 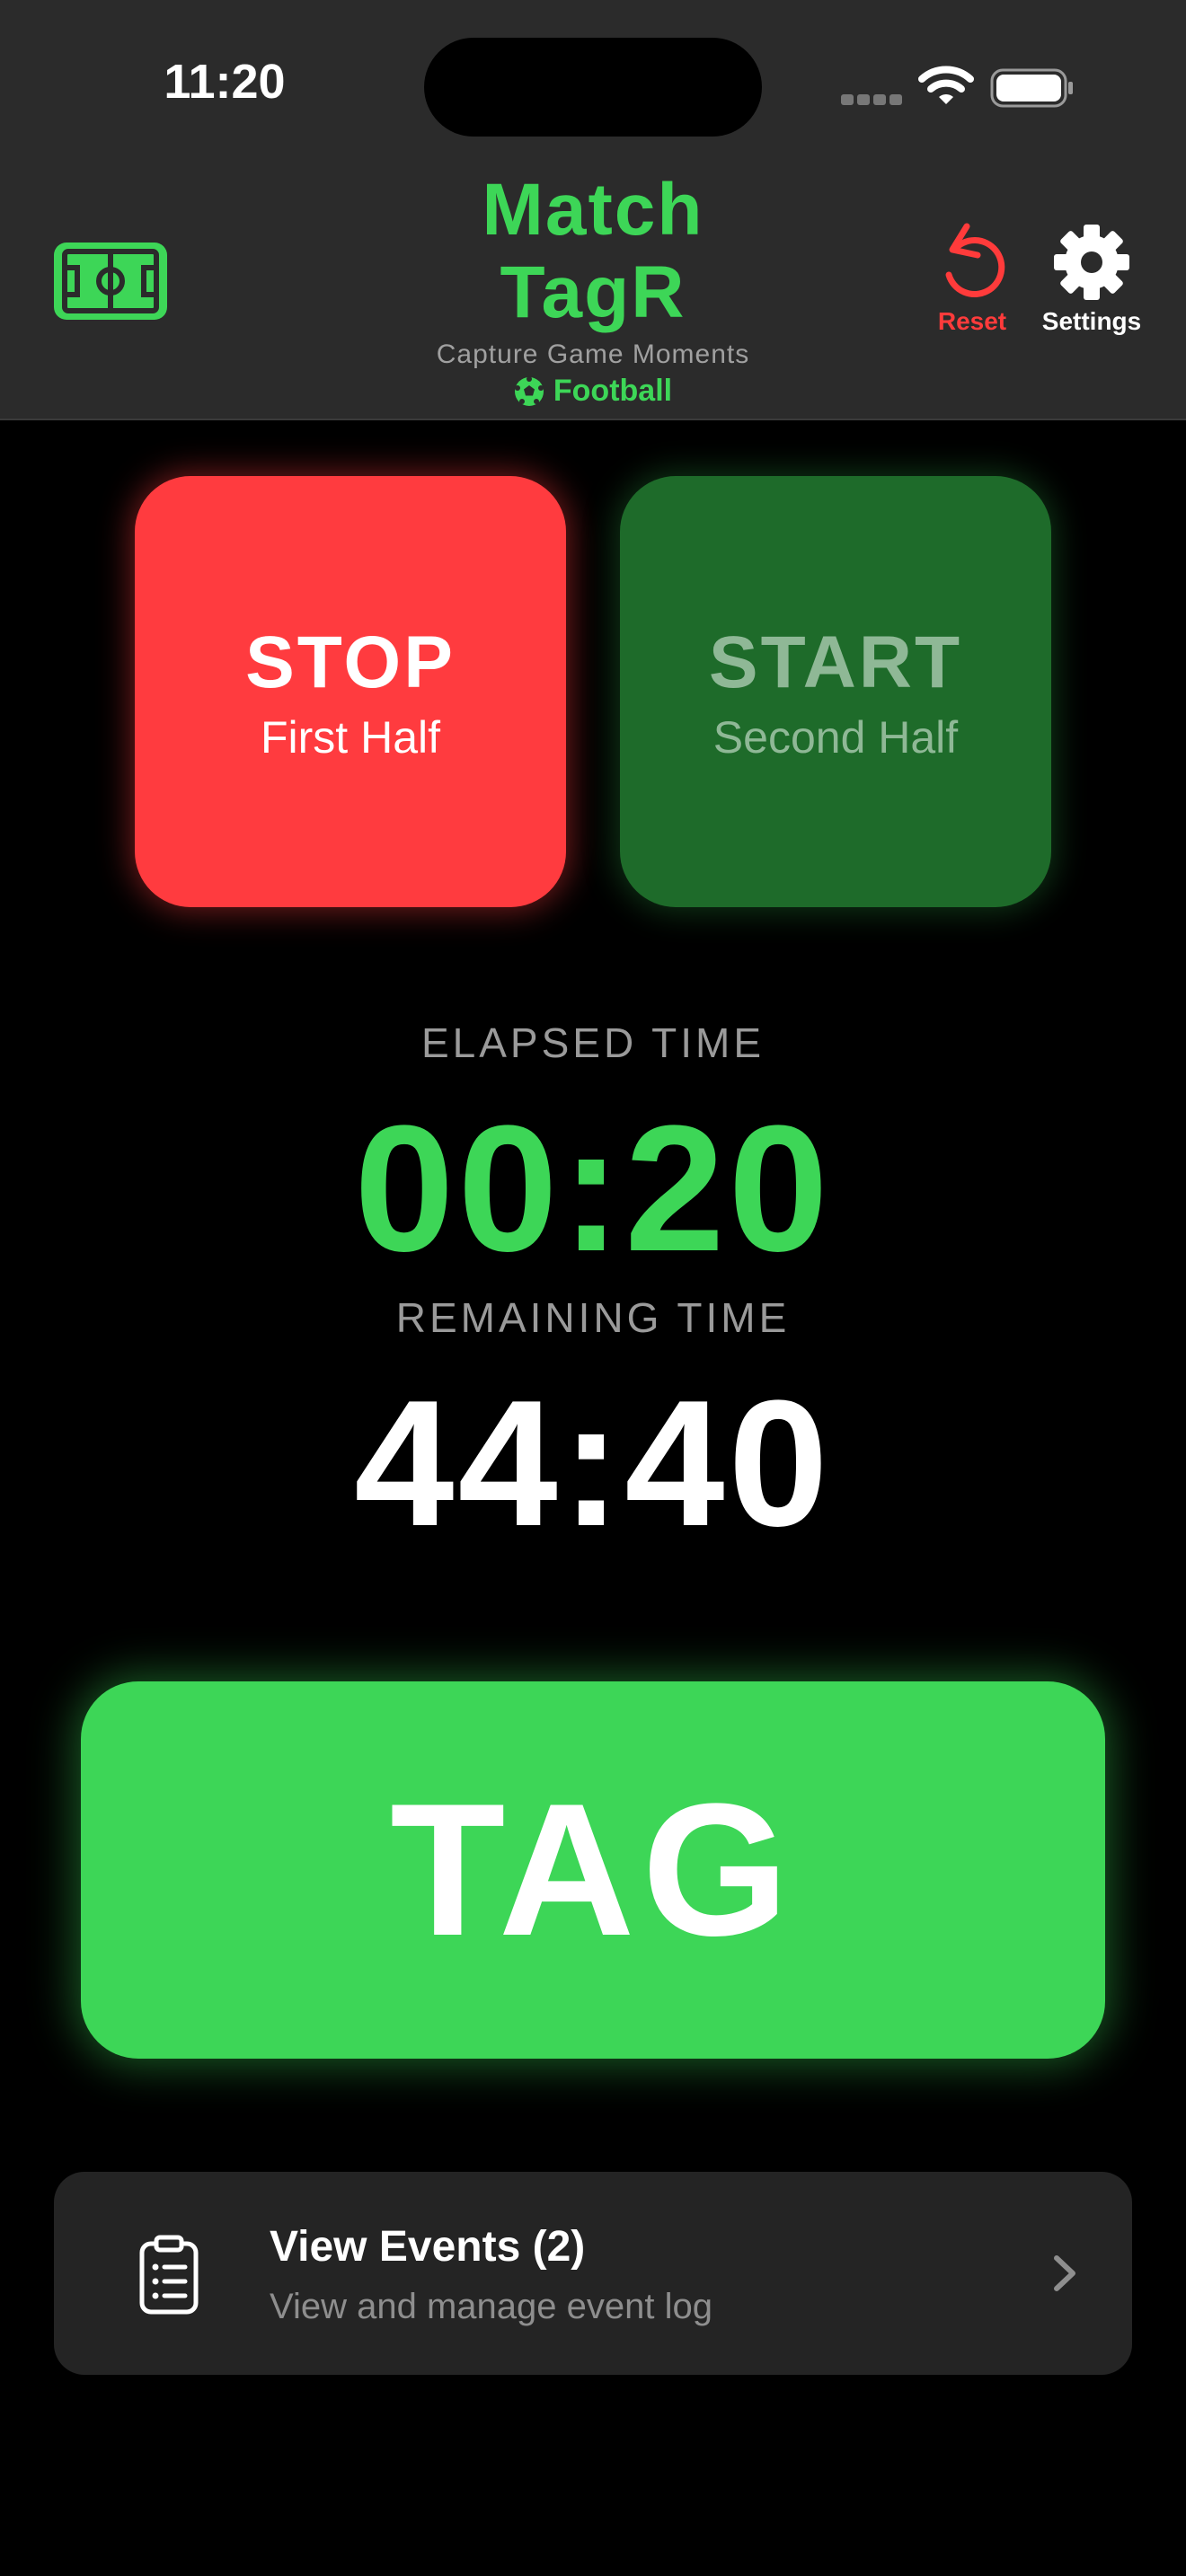 I want to click on settings-label: Settings, so click(x=1091, y=321).